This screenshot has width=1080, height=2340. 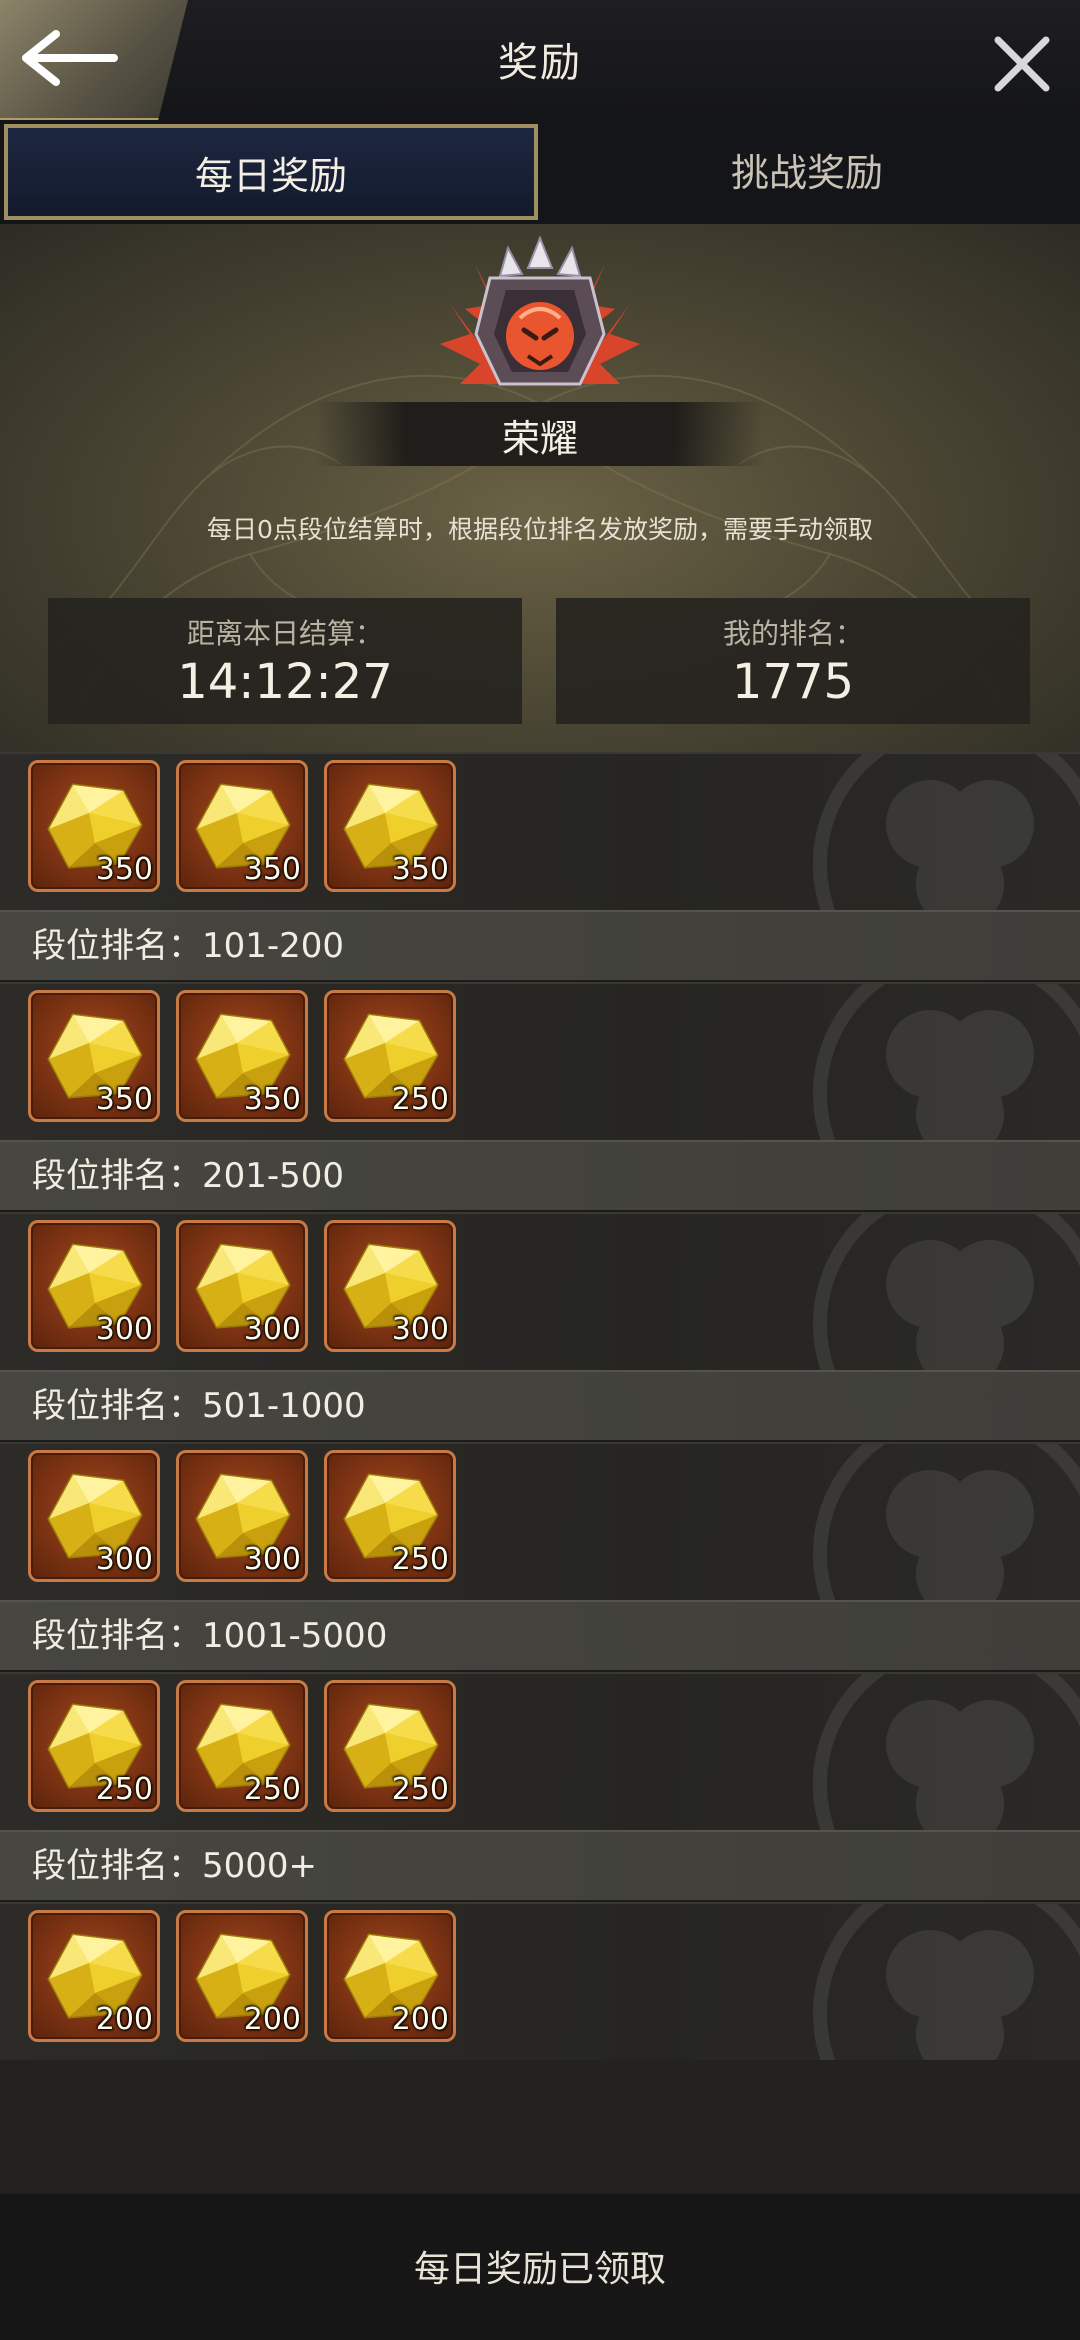 What do you see at coordinates (540, 946) in the screenshot?
I see `rank-range-label: 段位排名：101-200` at bounding box center [540, 946].